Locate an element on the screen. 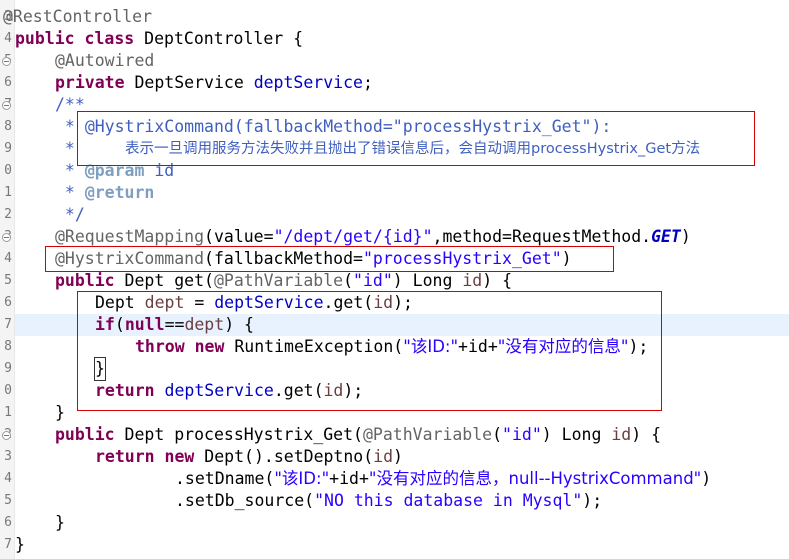  code-line: * @return is located at coordinates (104, 193).